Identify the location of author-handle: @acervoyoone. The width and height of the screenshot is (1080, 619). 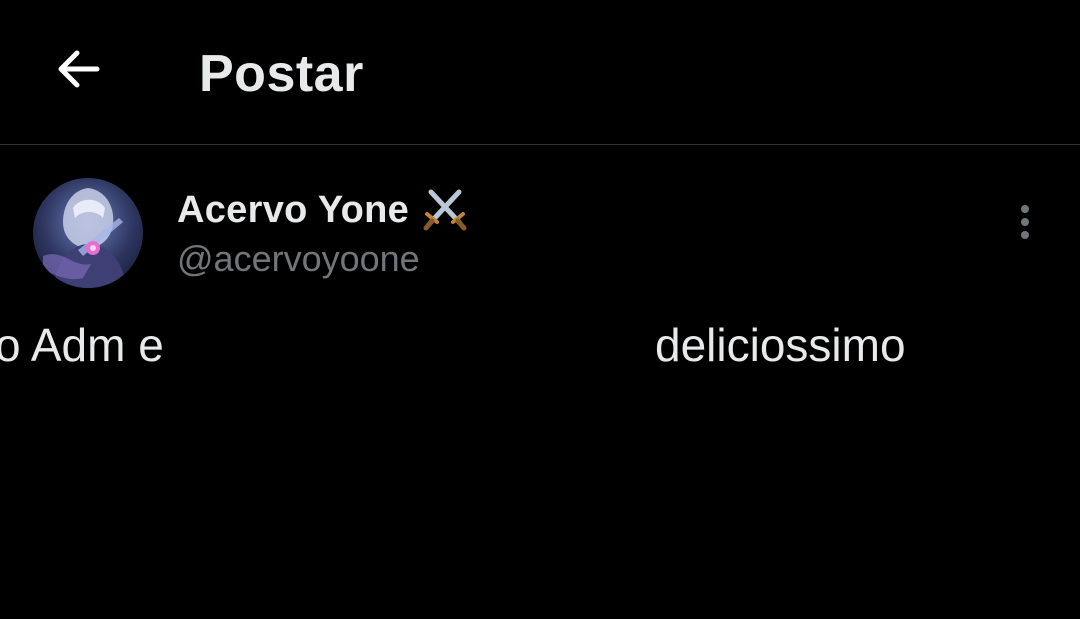
(298, 259).